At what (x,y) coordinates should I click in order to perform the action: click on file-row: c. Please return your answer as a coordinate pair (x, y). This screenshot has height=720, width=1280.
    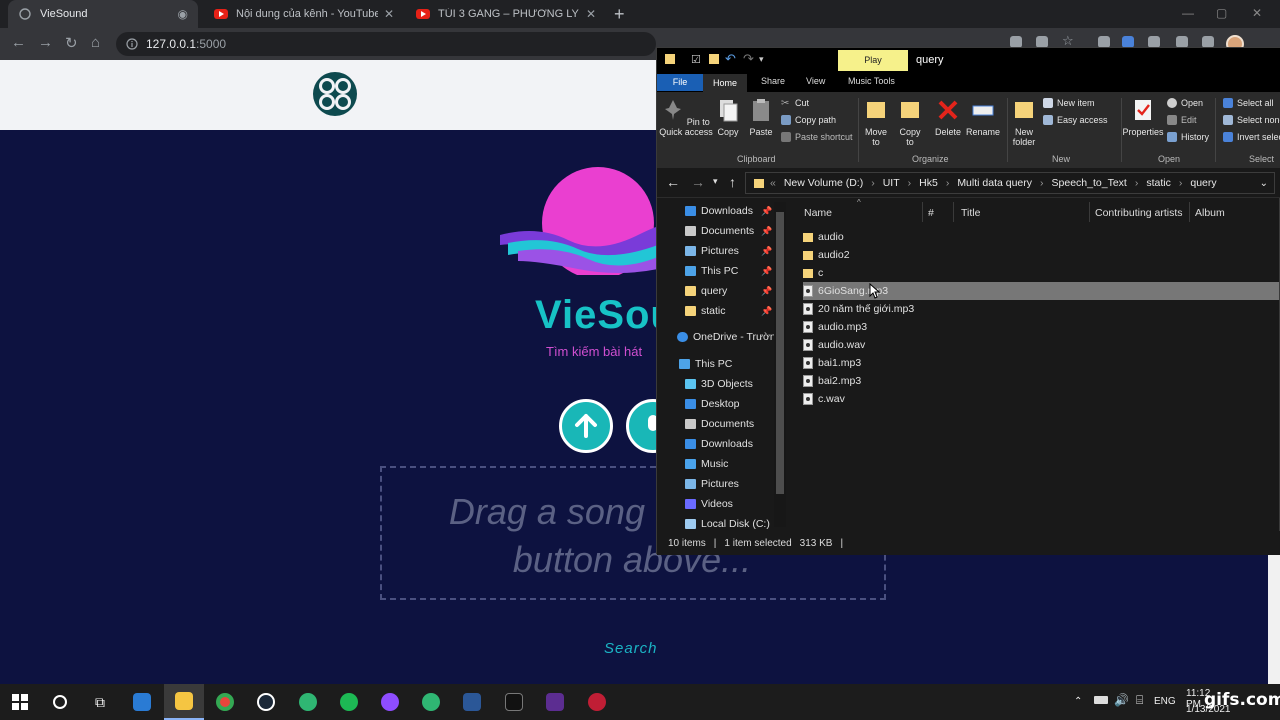
    Looking at the image, I should click on (1041, 273).